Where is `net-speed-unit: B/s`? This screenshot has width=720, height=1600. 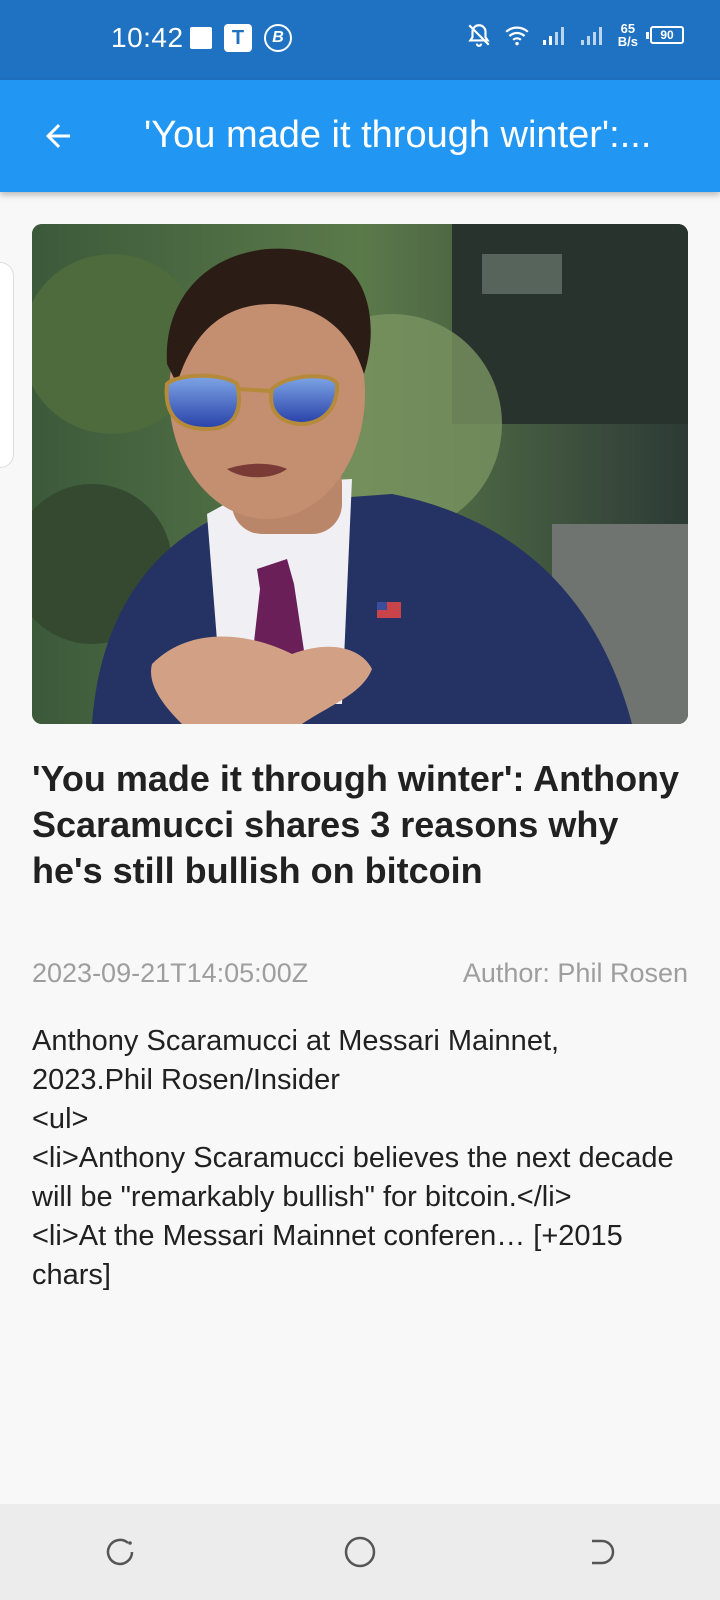 net-speed-unit: B/s is located at coordinates (627, 41).